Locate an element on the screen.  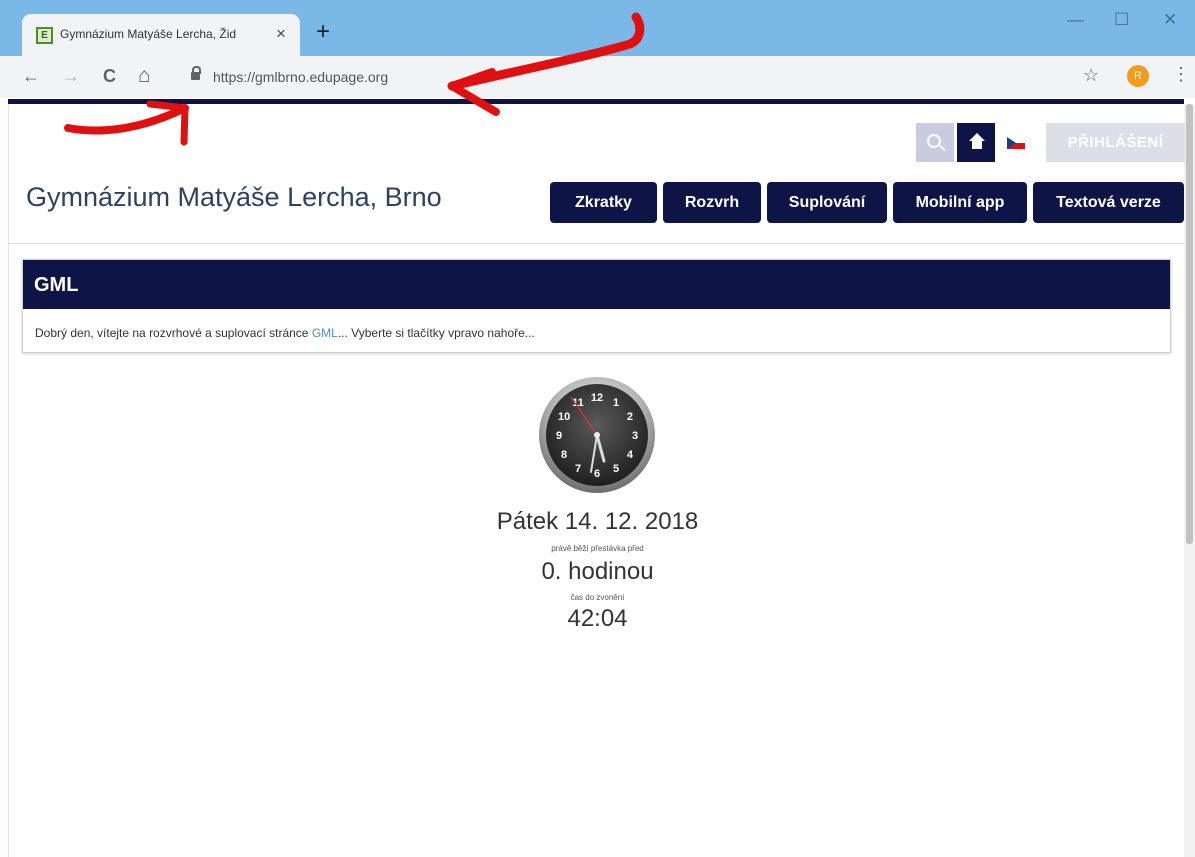
next-lesson: 0. hodinou is located at coordinates (597, 571).